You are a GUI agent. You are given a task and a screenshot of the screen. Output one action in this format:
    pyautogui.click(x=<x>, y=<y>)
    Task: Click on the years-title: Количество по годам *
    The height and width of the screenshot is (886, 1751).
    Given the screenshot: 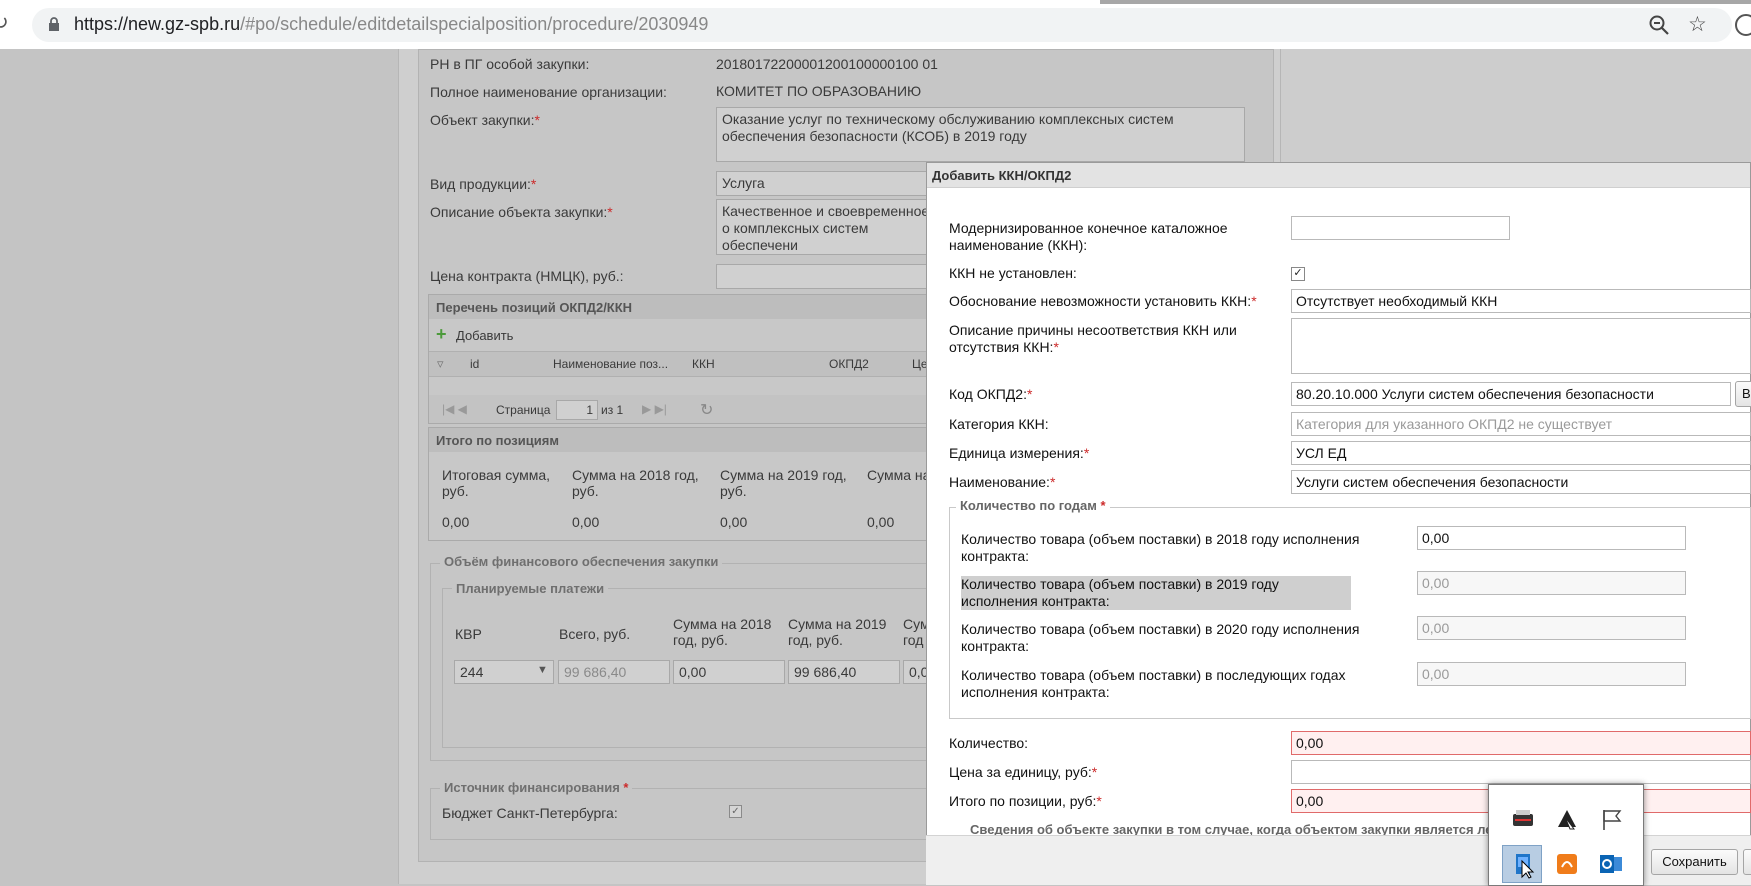 What is the action you would take?
    pyautogui.click(x=1033, y=505)
    